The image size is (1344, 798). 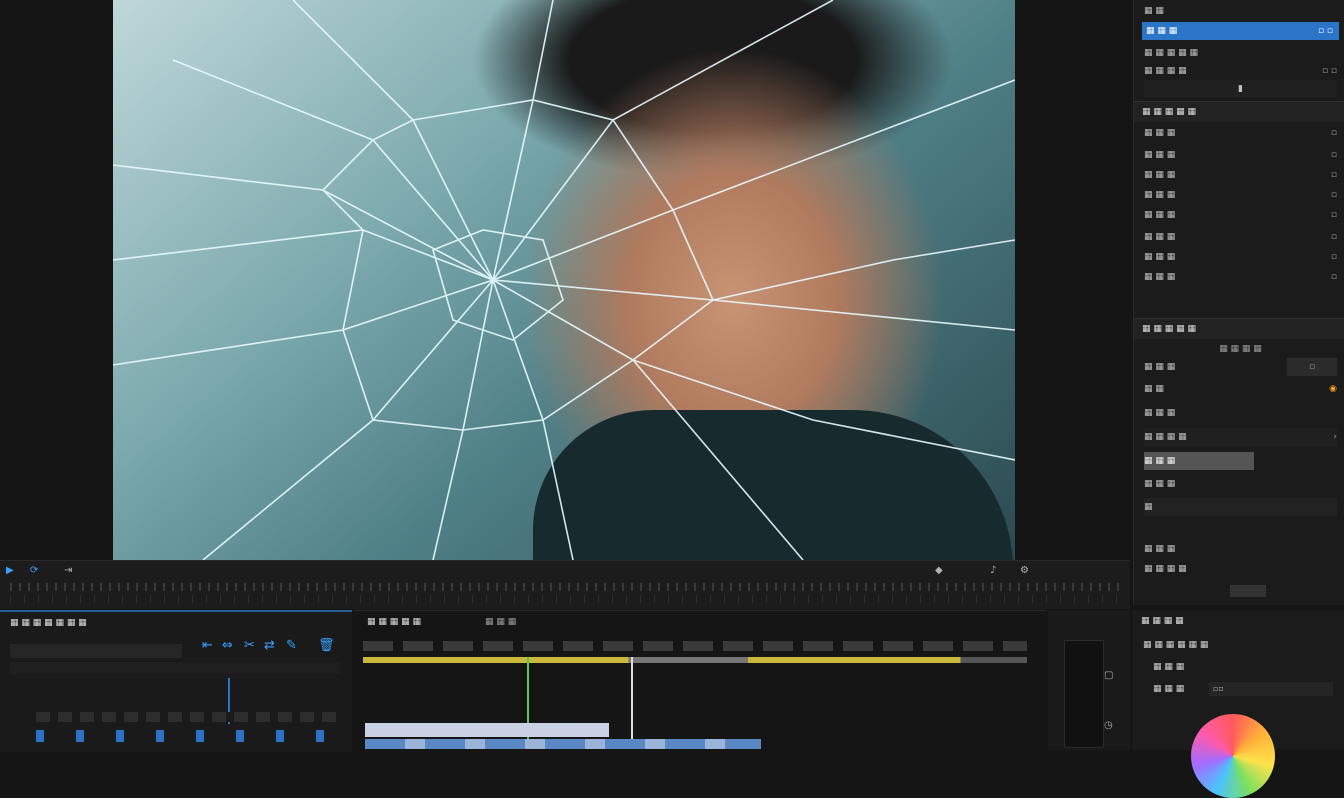 What do you see at coordinates (176, 681) in the screenshot?
I see `project-panel: ▦ ▦ ▦ ▦ ▦ ▦ ▦ ⇤ ⇔ ✂ ⇄ ✎ 🗑` at bounding box center [176, 681].